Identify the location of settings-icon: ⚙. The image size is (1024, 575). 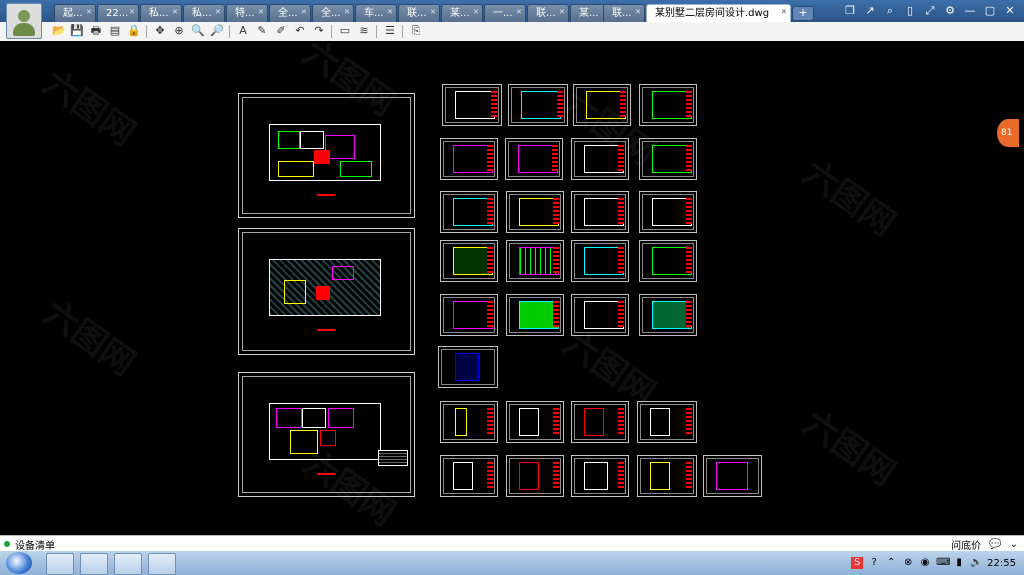
(950, 11).